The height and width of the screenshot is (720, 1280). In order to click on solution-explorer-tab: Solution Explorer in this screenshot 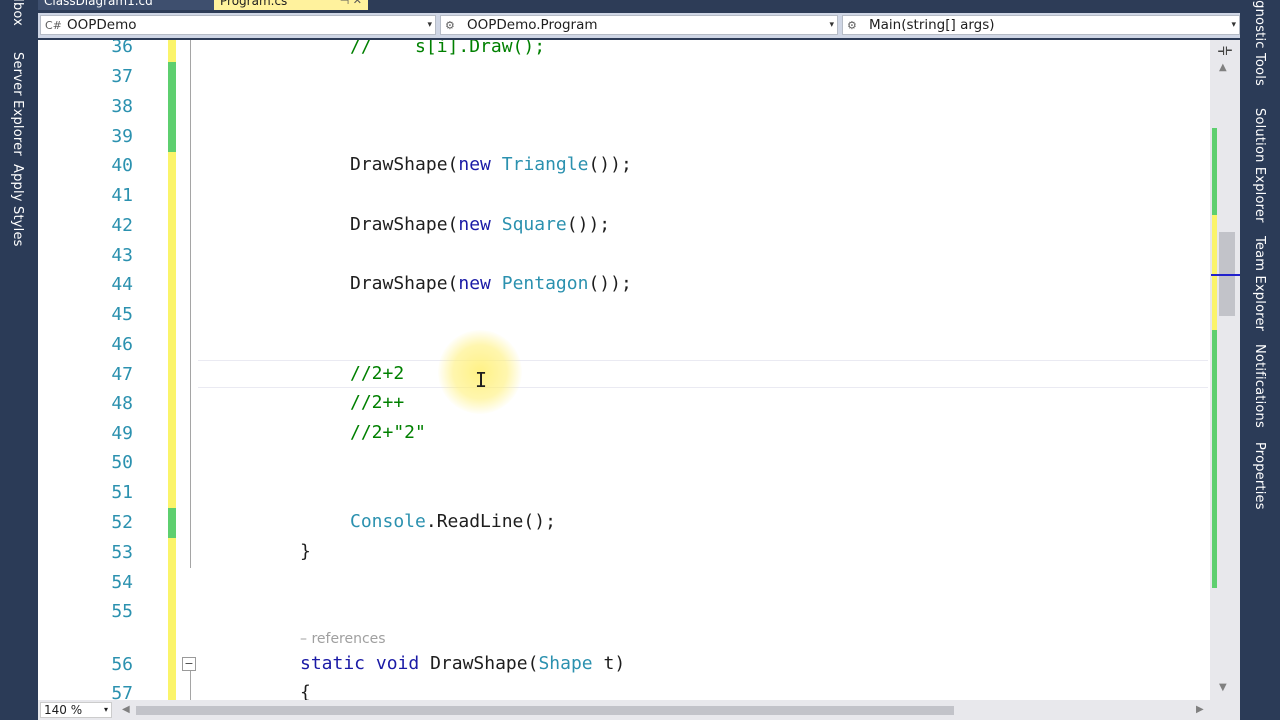, I will do `click(1259, 165)`.